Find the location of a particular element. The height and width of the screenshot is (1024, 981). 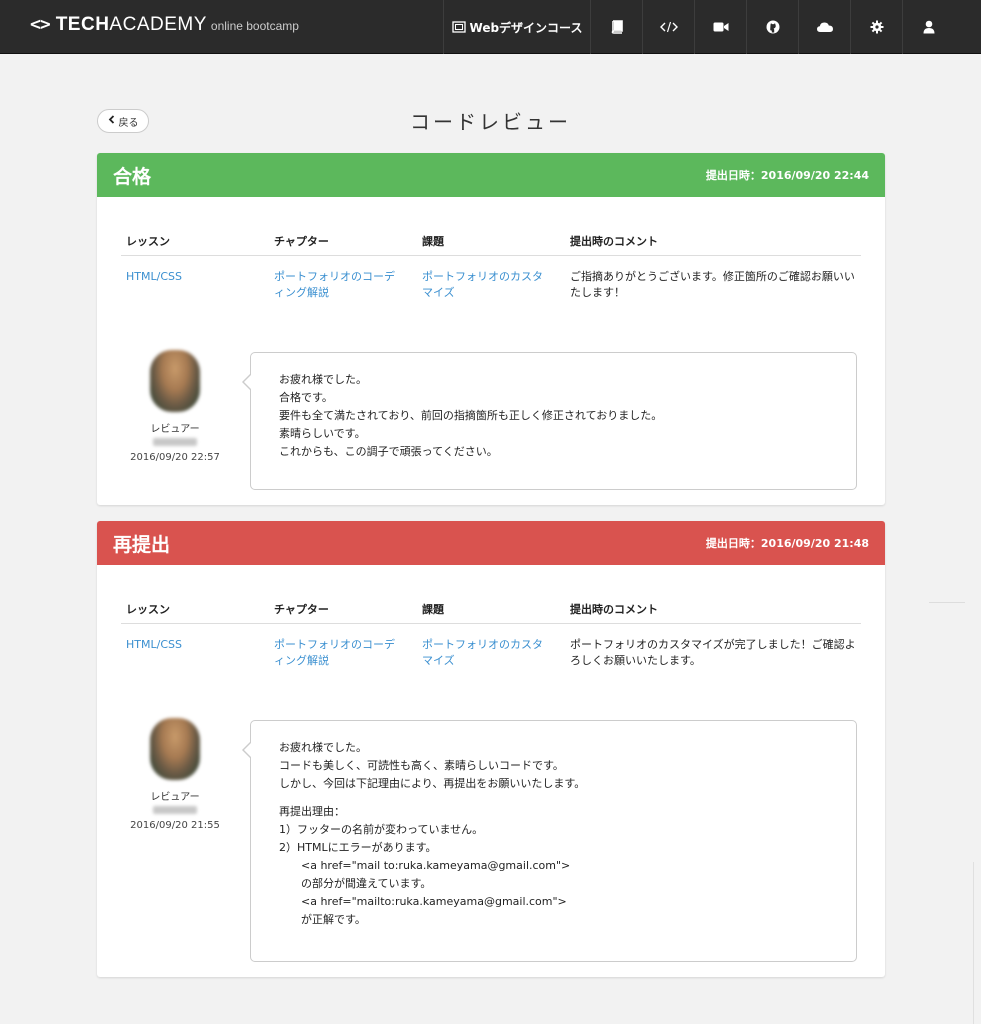

settings-icon is located at coordinates (877, 27).